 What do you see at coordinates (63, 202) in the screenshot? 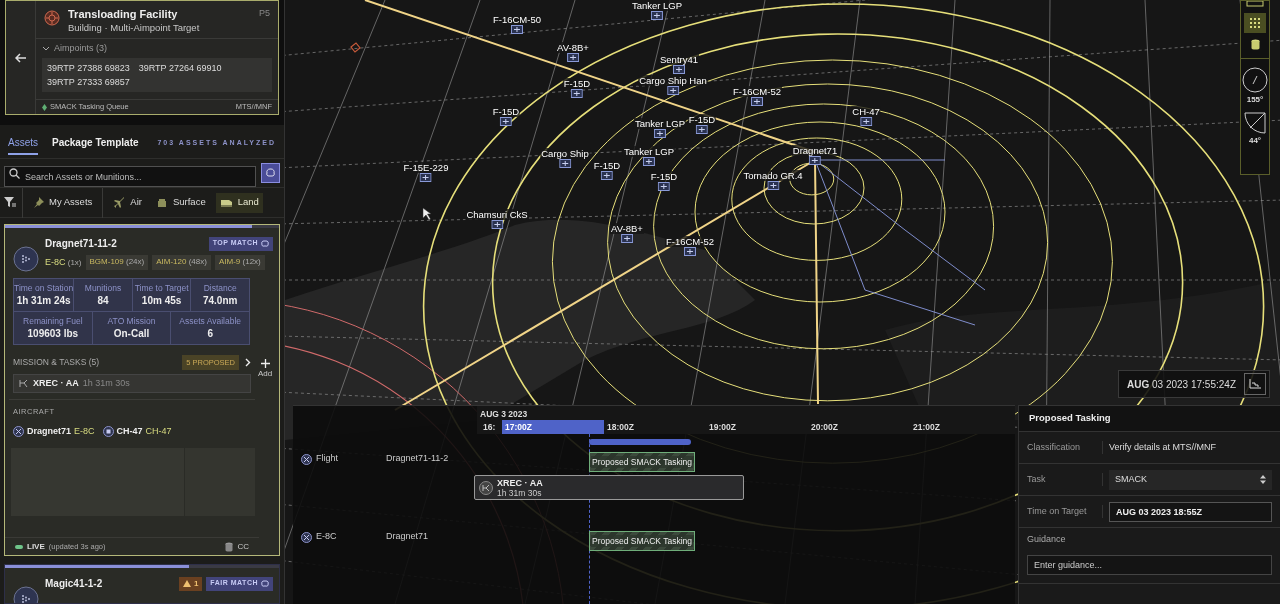
I see `filter-button: My Assets` at bounding box center [63, 202].